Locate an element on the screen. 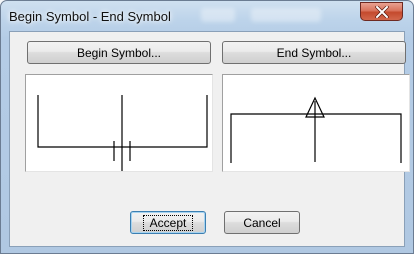 This screenshot has height=254, width=414. cancel-button-label: Cancel is located at coordinates (262, 222).